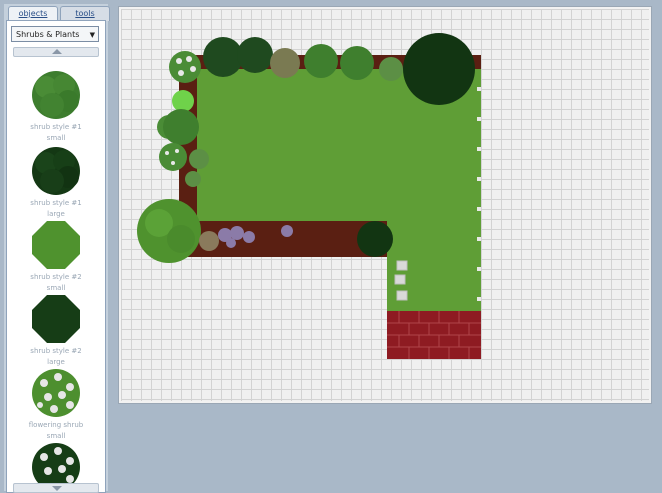 The height and width of the screenshot is (493, 662). I want to click on palette-scroll-up-button, so click(56, 52).